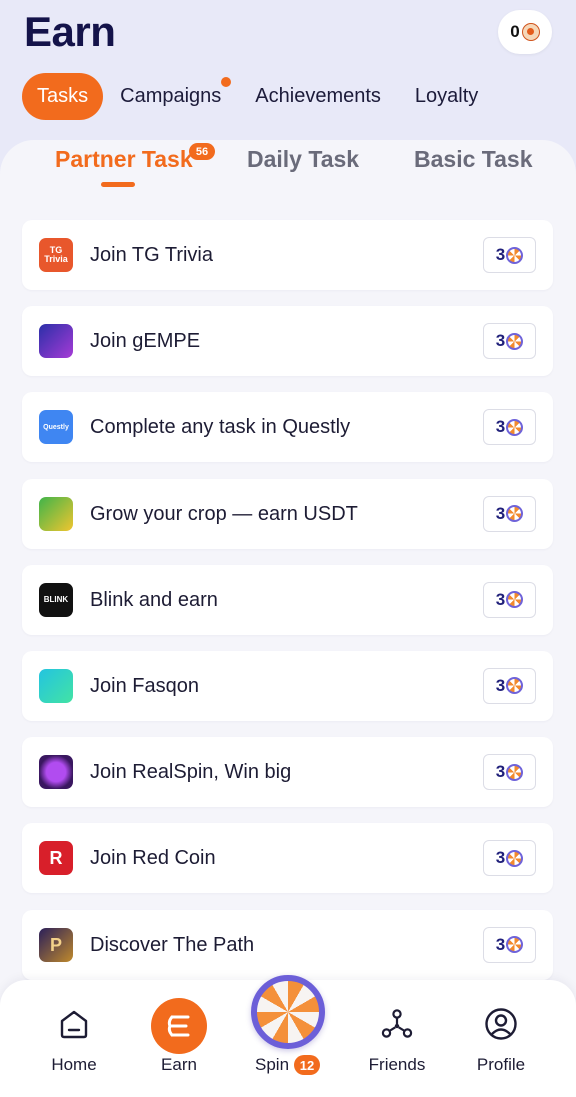 Image resolution: width=576 pixels, height=1097 pixels. What do you see at coordinates (74, 1064) in the screenshot?
I see `nav-home-label: Home` at bounding box center [74, 1064].